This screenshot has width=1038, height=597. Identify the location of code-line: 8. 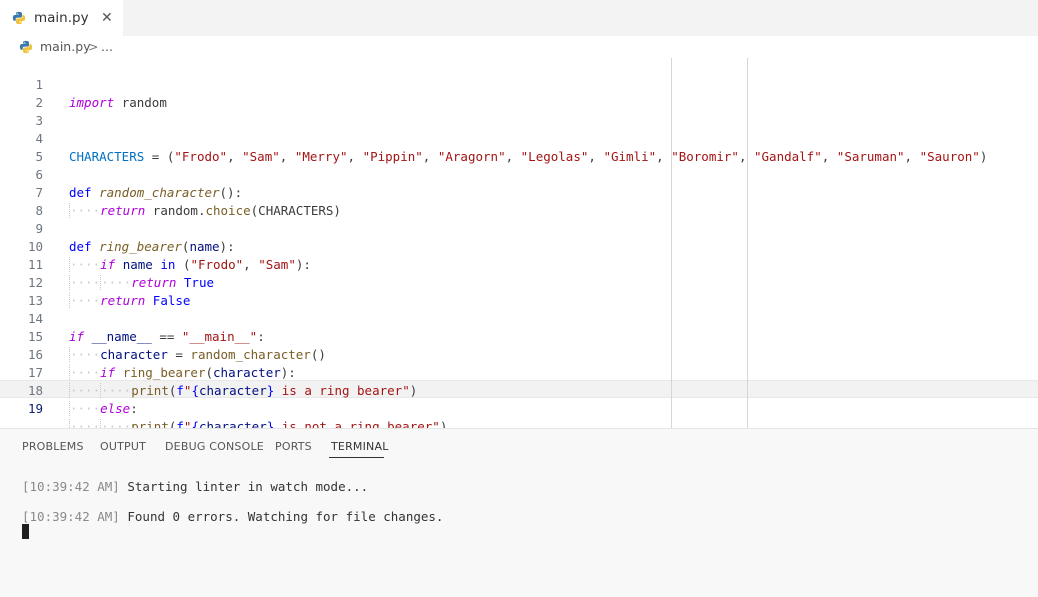
(519, 201).